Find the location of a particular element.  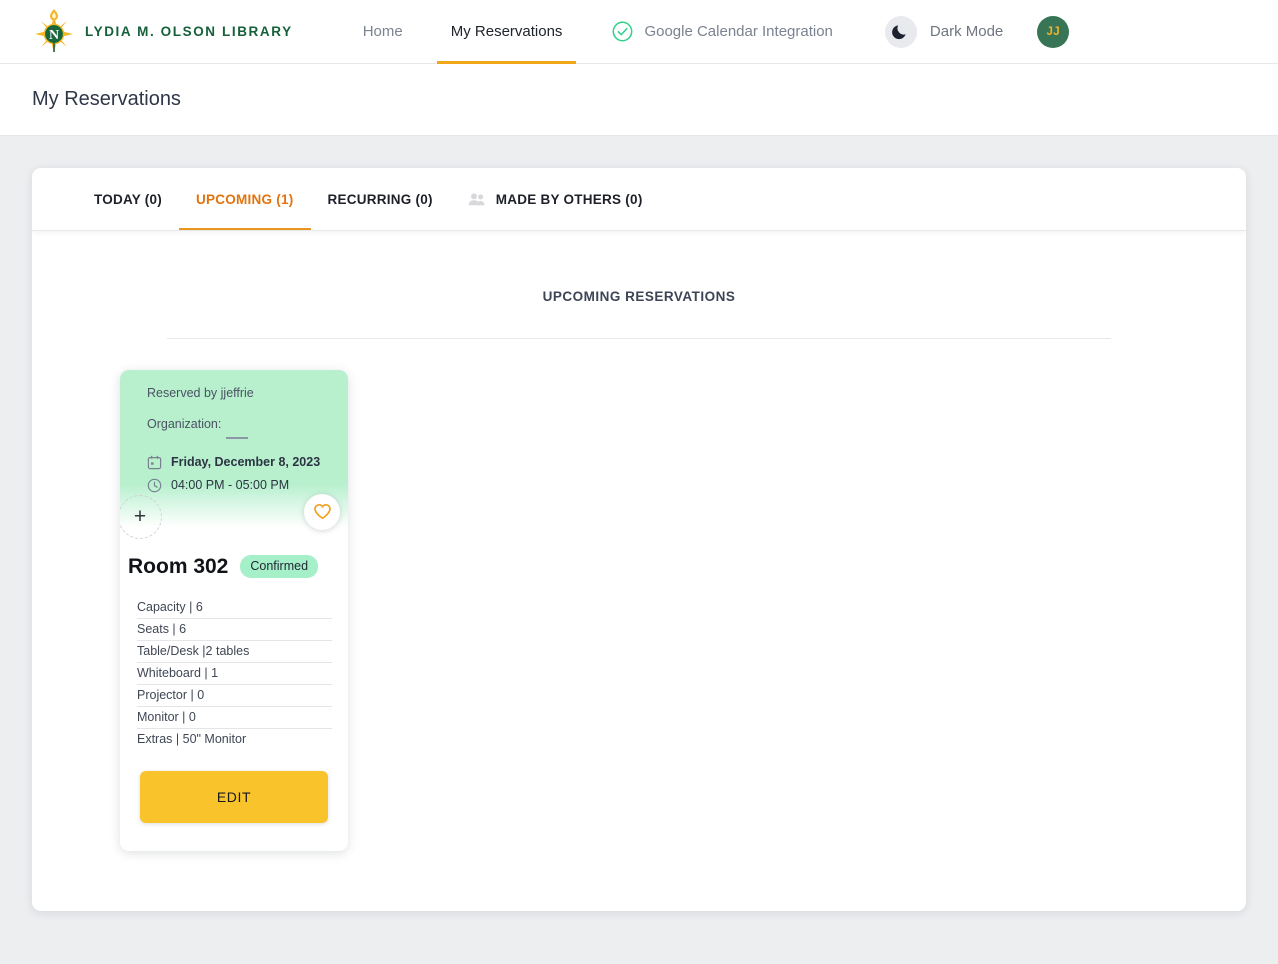

reservation-card-actions: + is located at coordinates (234, 517).